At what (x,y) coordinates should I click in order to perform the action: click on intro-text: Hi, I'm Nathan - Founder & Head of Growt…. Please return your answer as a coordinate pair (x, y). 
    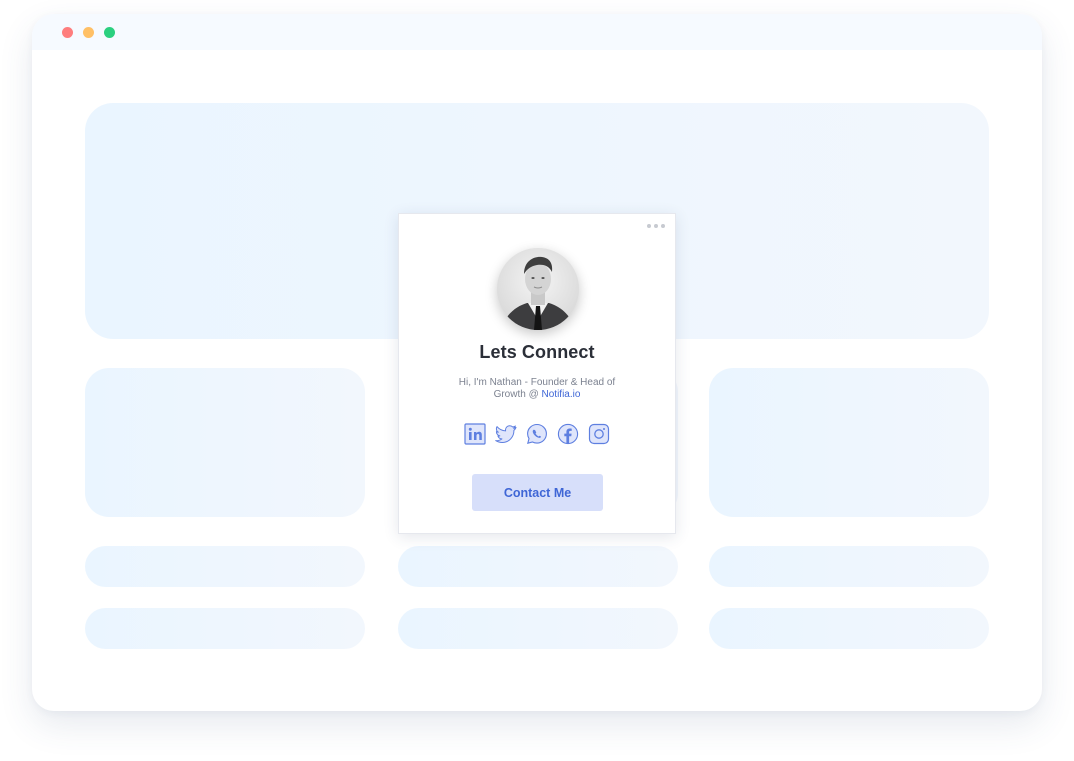
    Looking at the image, I should click on (537, 388).